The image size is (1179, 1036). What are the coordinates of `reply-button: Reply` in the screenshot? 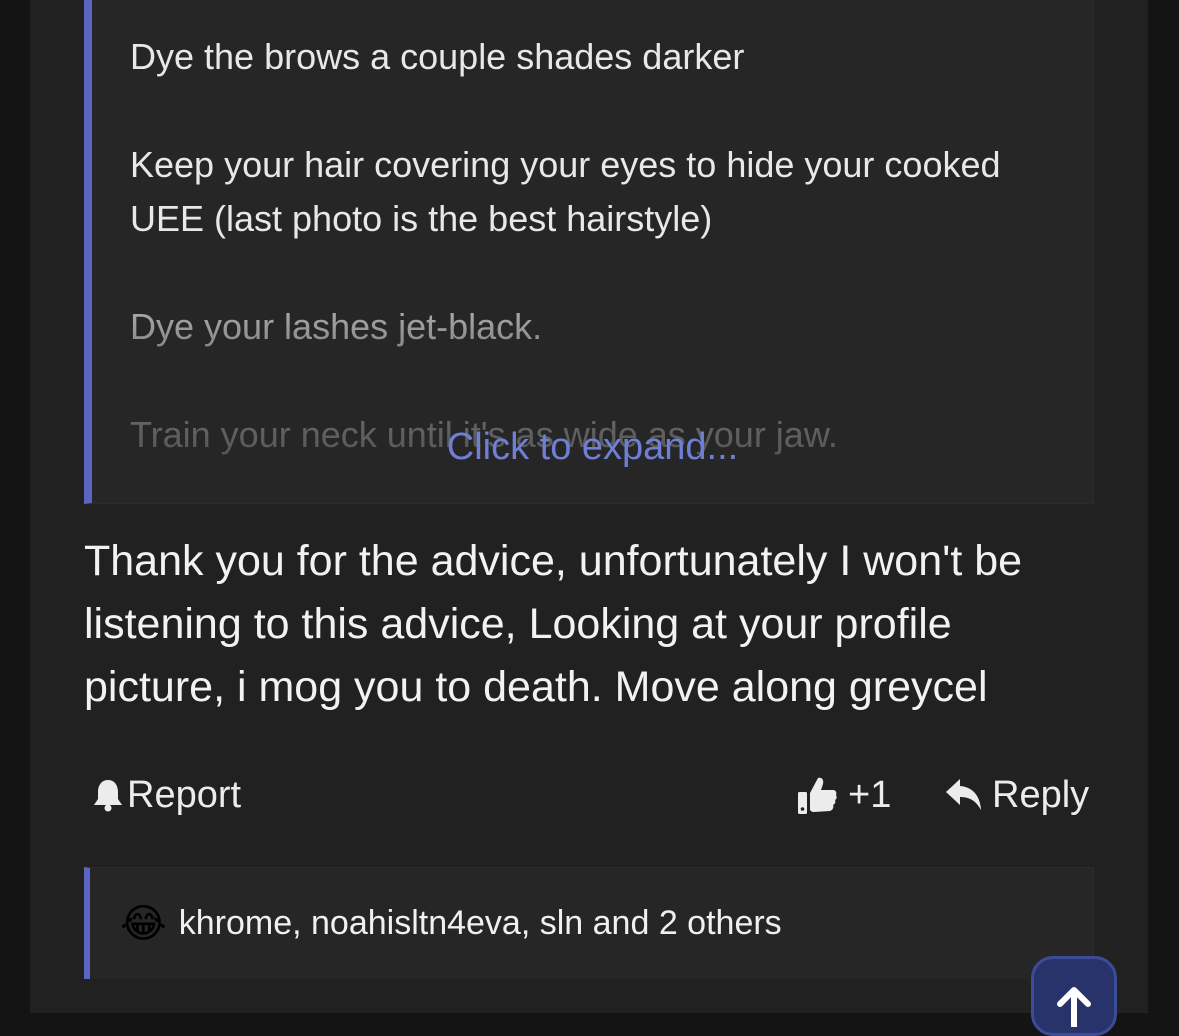 It's located at (1016, 795).